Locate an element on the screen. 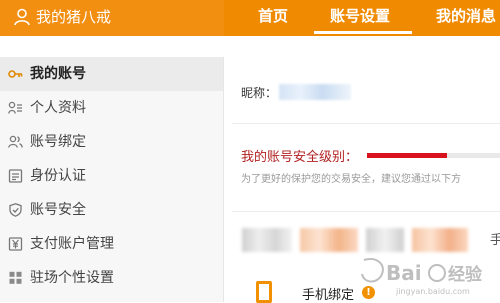  phone-icon is located at coordinates (264, 292).